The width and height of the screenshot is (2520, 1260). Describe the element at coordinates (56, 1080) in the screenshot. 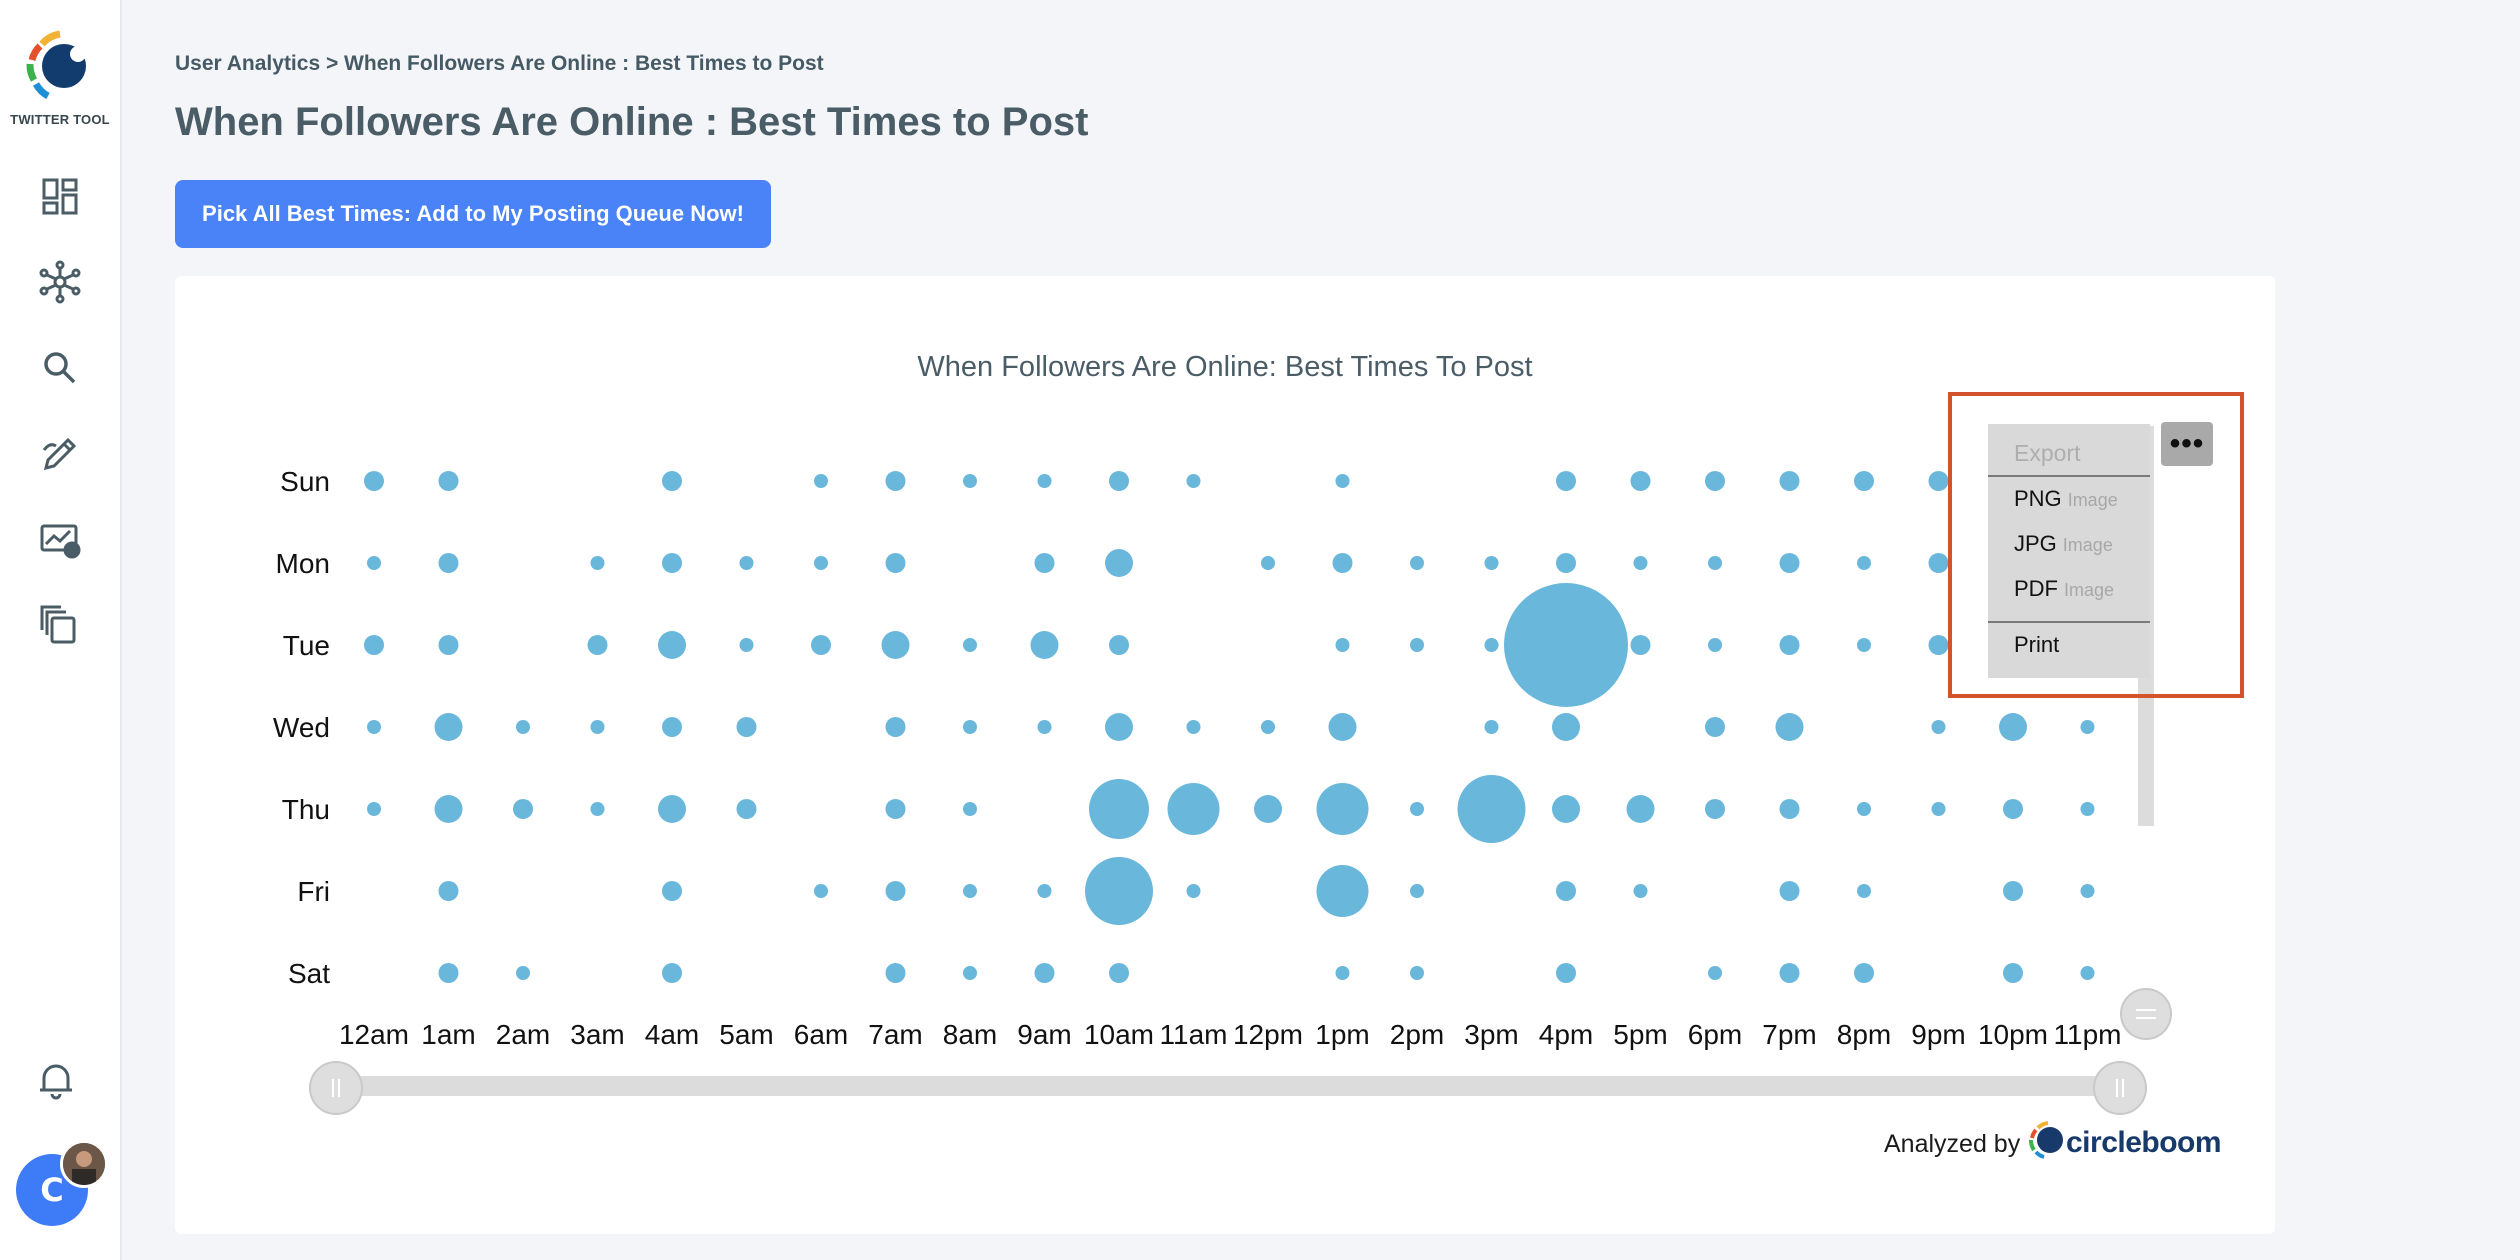

I see `bell-icon` at that location.